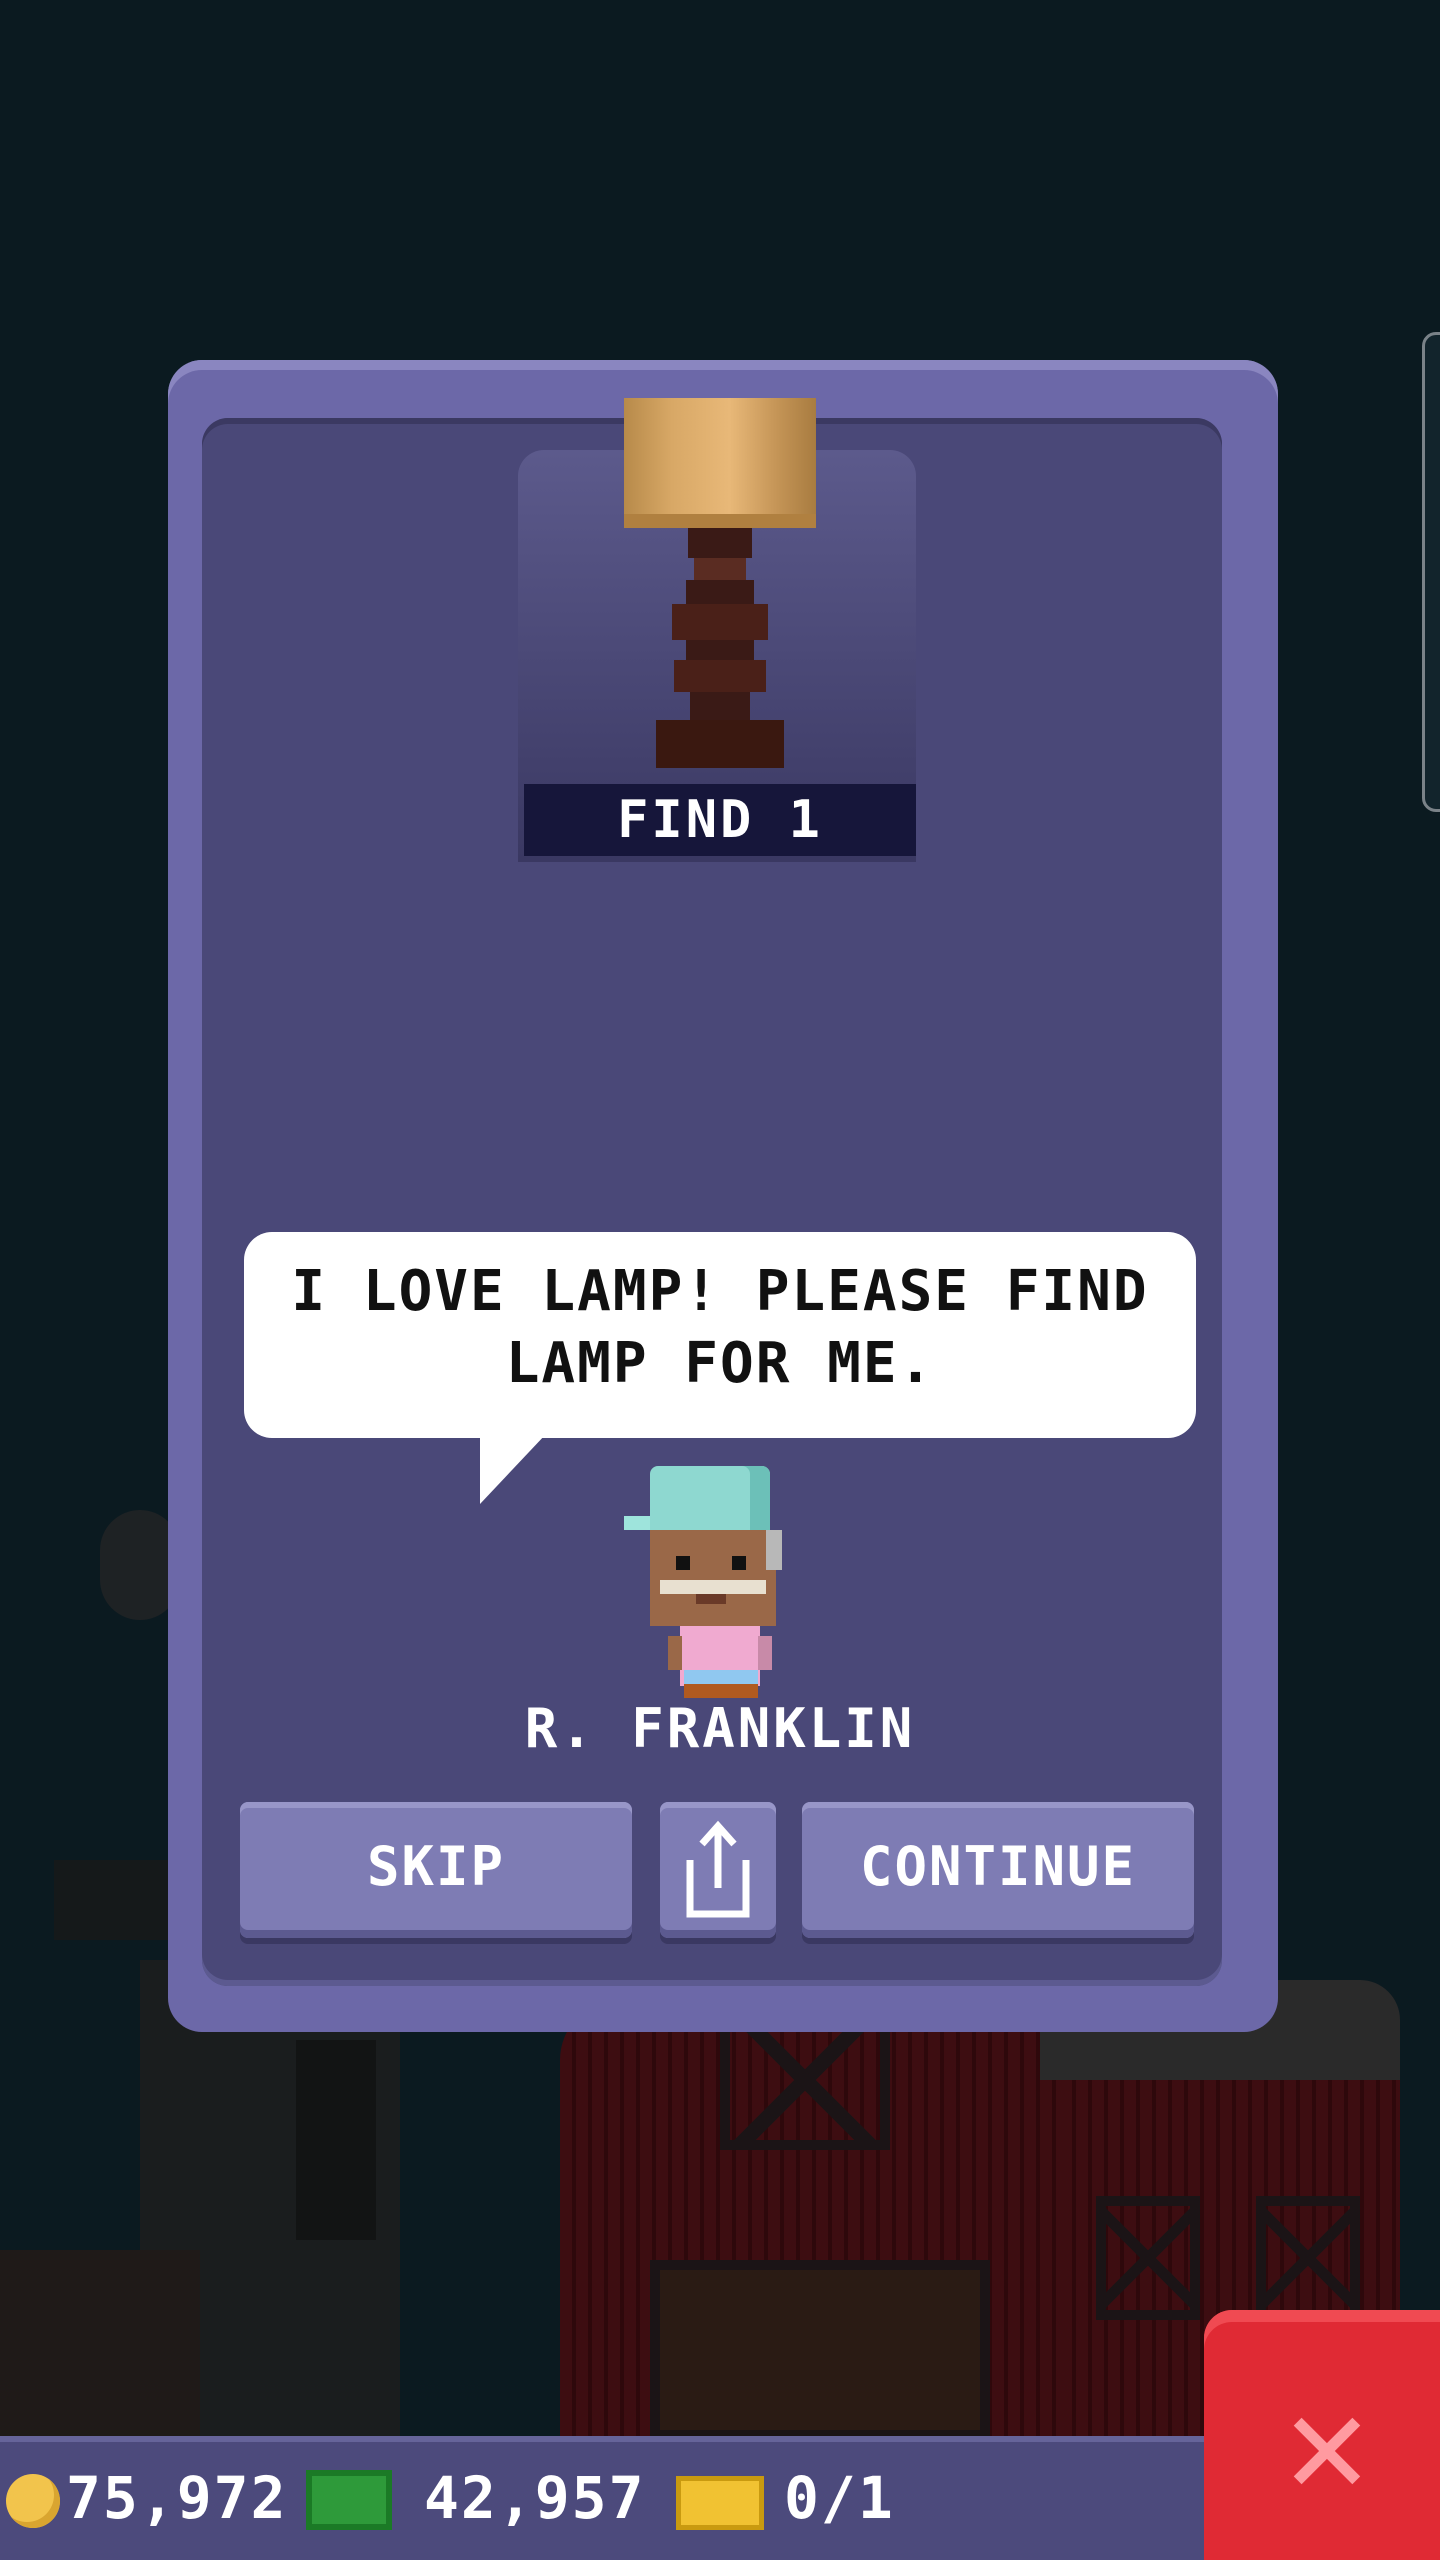  Describe the element at coordinates (713, 1578) in the screenshot. I see `npc-face` at that location.